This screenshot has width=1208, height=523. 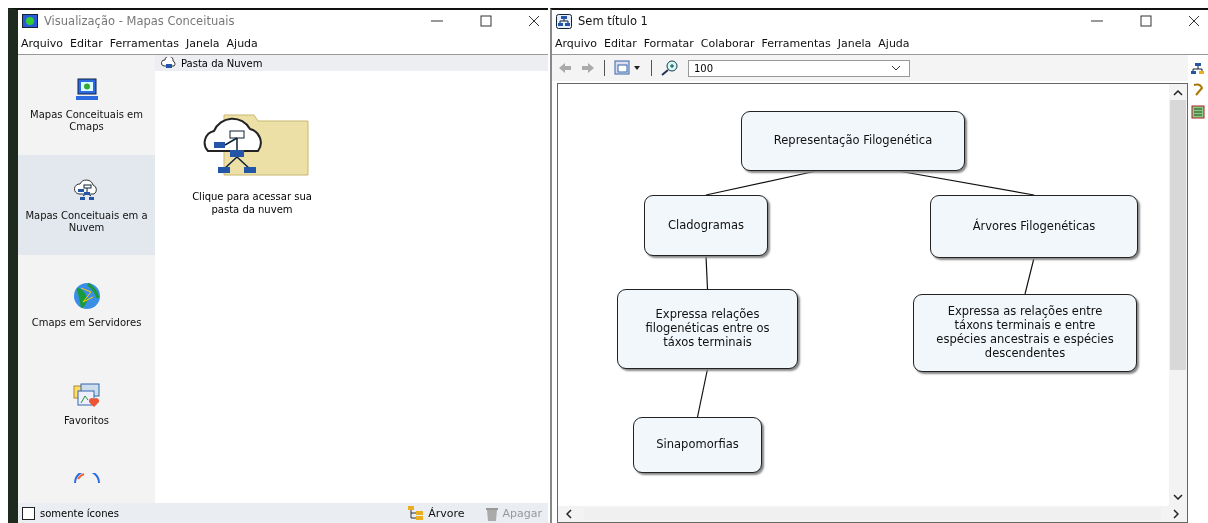 I want to click on concept-node: Sinapomorfias, so click(x=697, y=445).